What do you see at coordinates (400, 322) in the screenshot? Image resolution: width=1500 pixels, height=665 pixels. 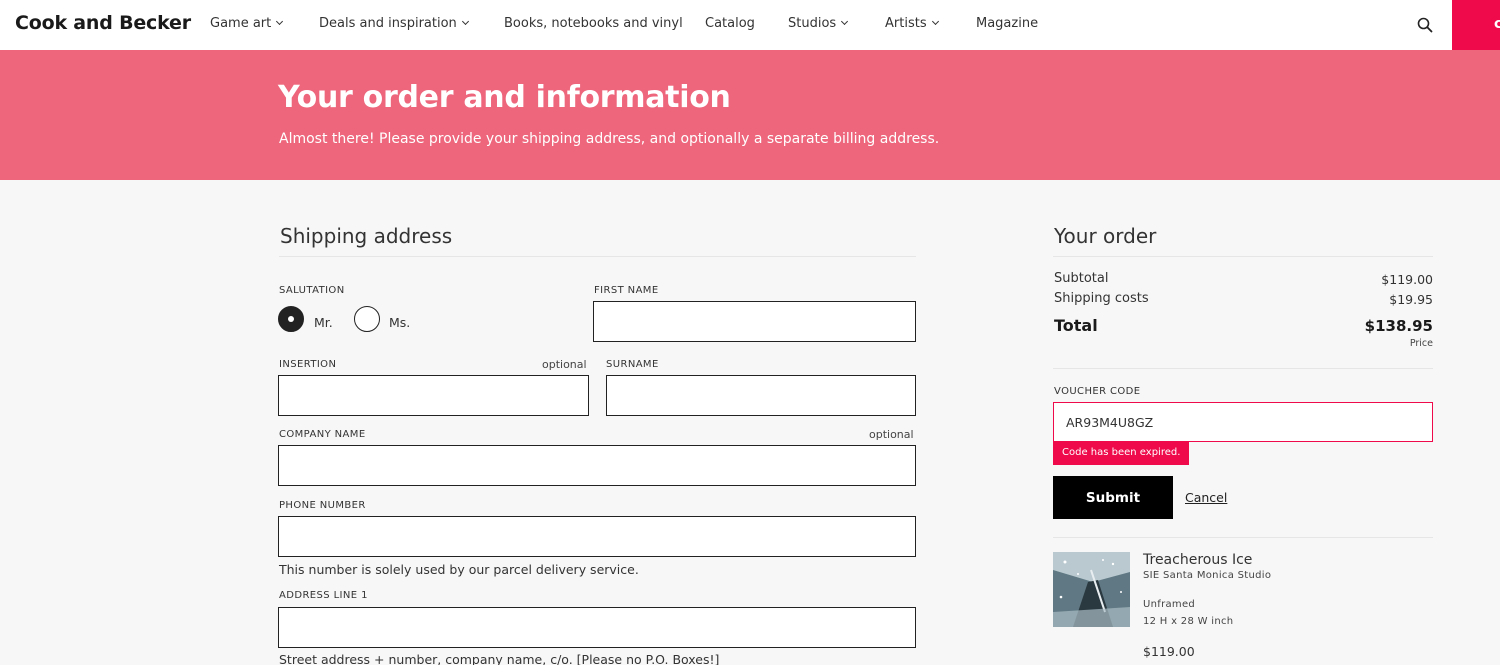 I see `salutation-ms-label: Ms.` at bounding box center [400, 322].